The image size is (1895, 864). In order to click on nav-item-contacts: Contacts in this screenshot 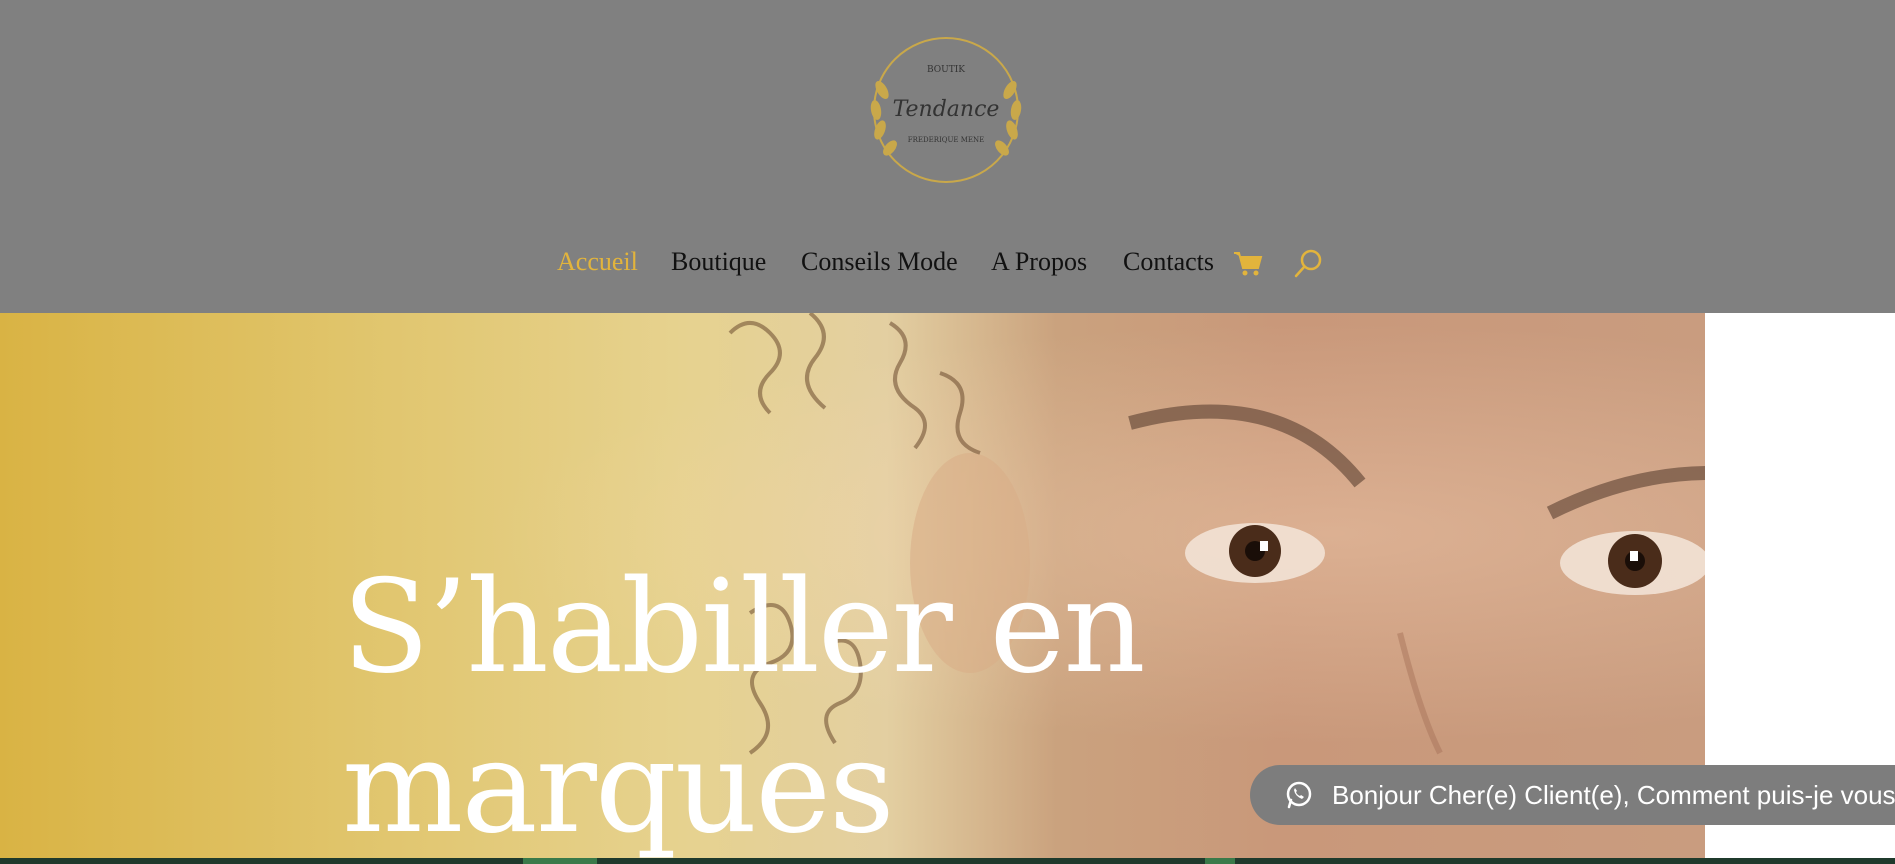, I will do `click(1168, 262)`.